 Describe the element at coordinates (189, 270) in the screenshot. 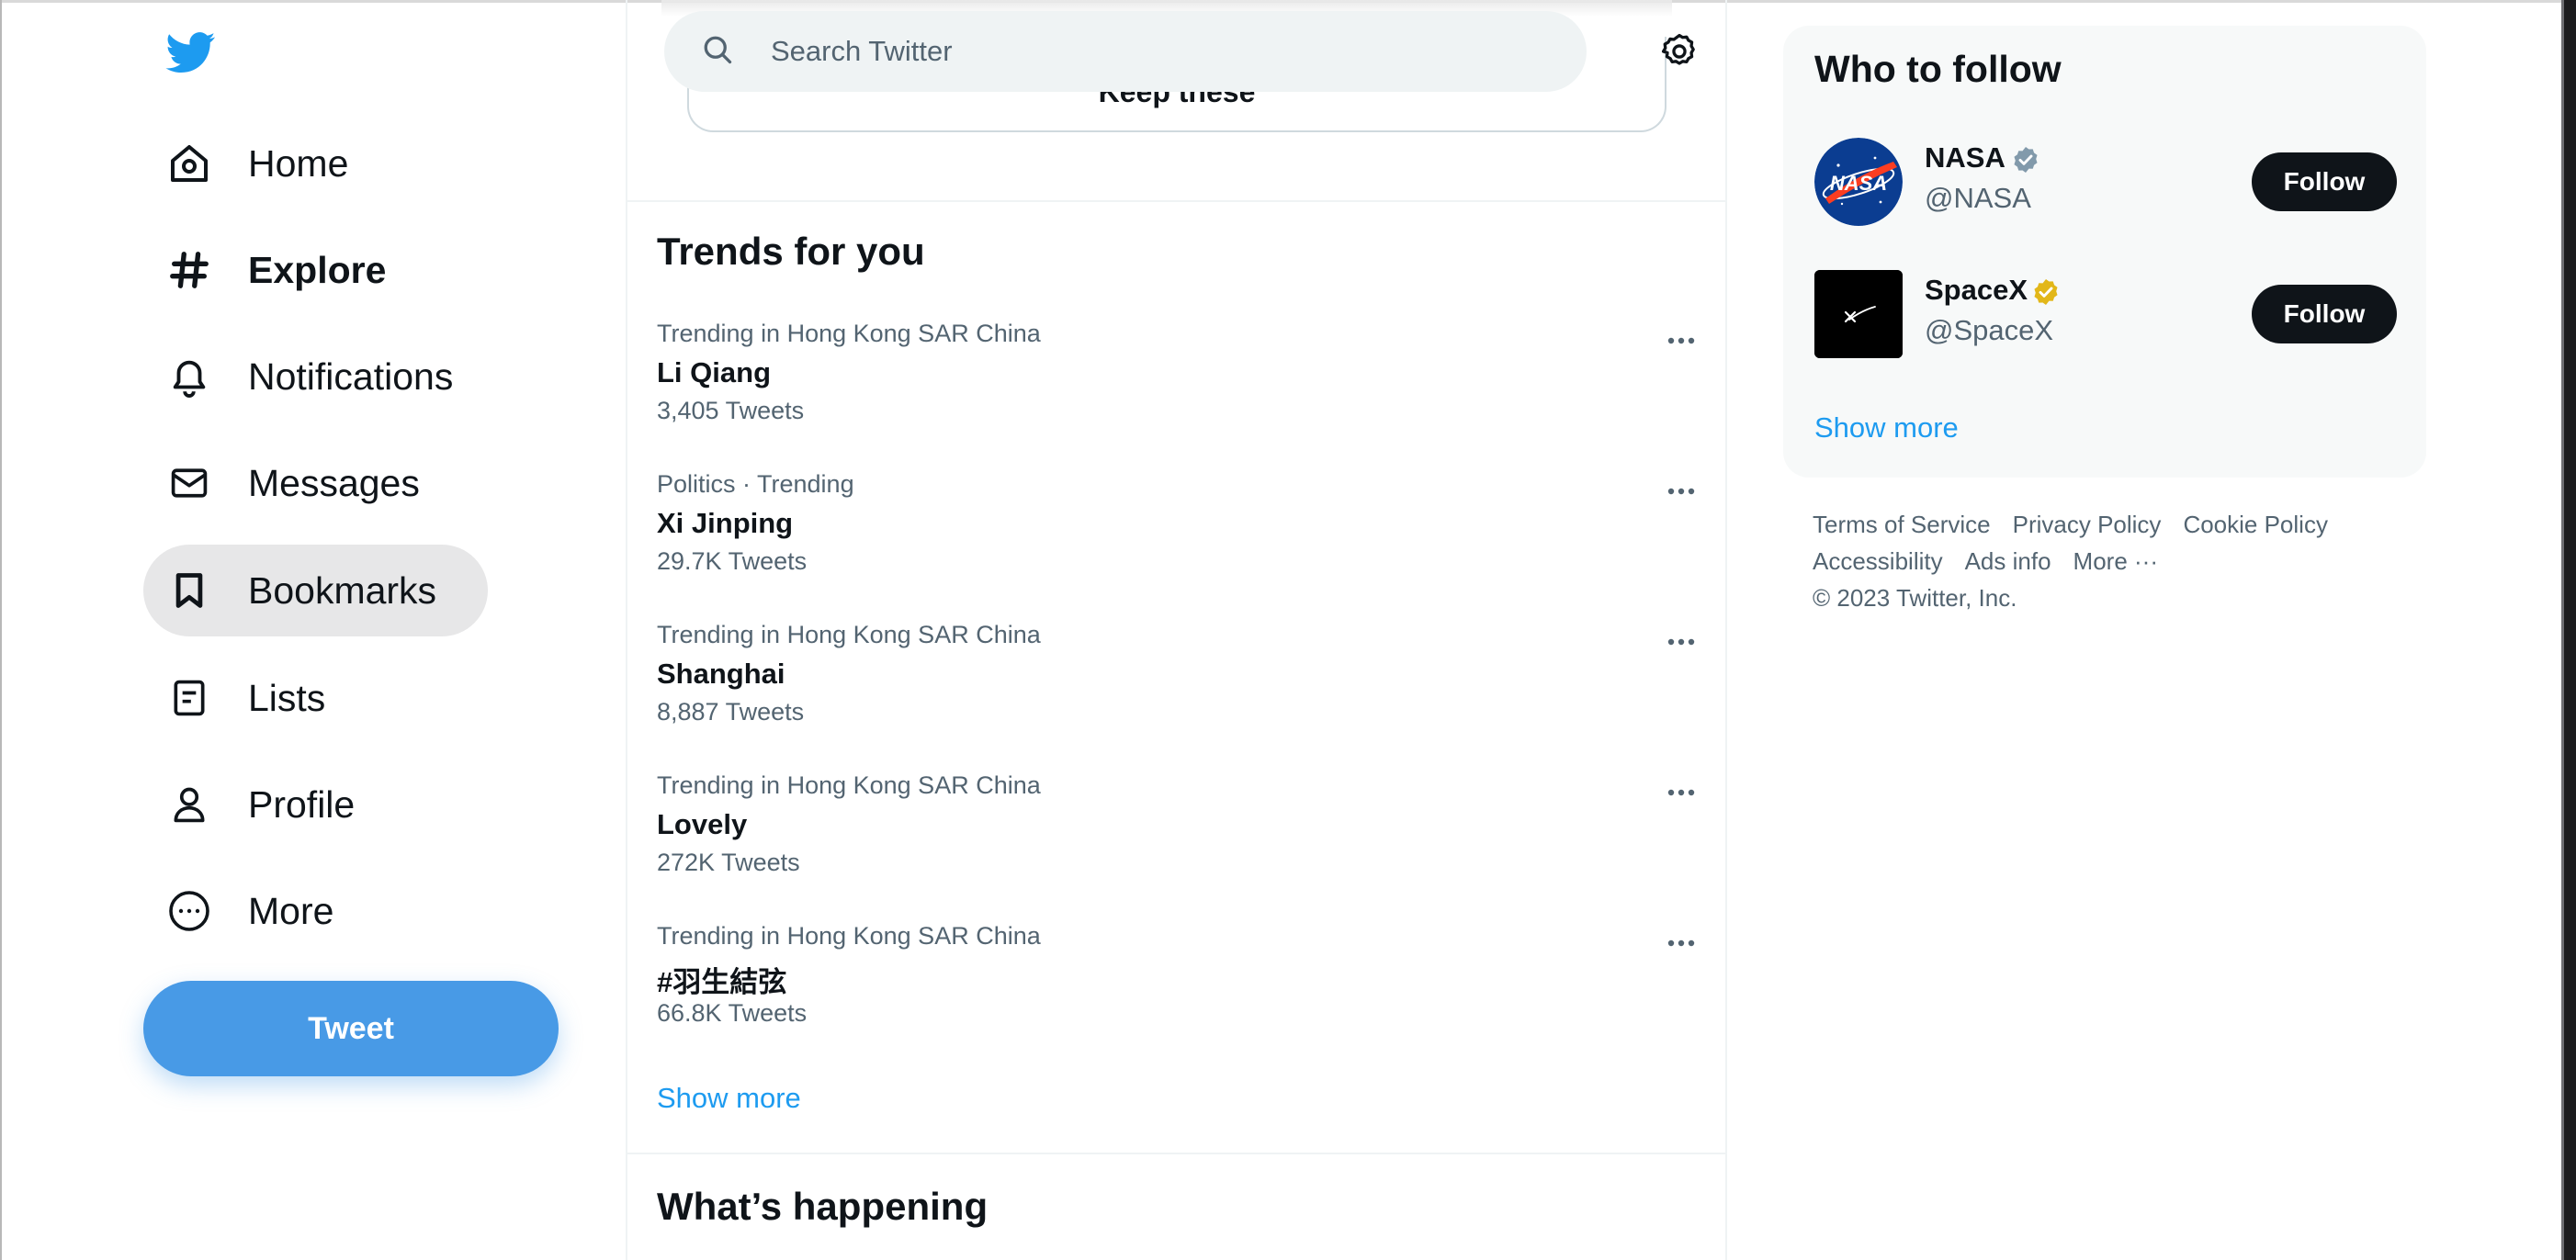

I see `hashtag-icon` at that location.